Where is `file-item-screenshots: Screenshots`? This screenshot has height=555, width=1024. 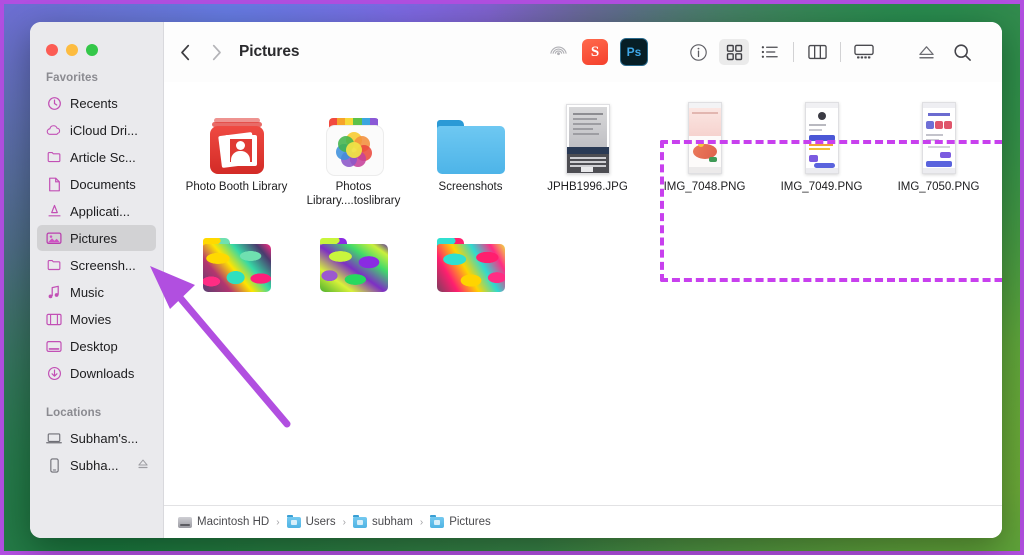
file-item-screenshots: Screenshots is located at coordinates (470, 154).